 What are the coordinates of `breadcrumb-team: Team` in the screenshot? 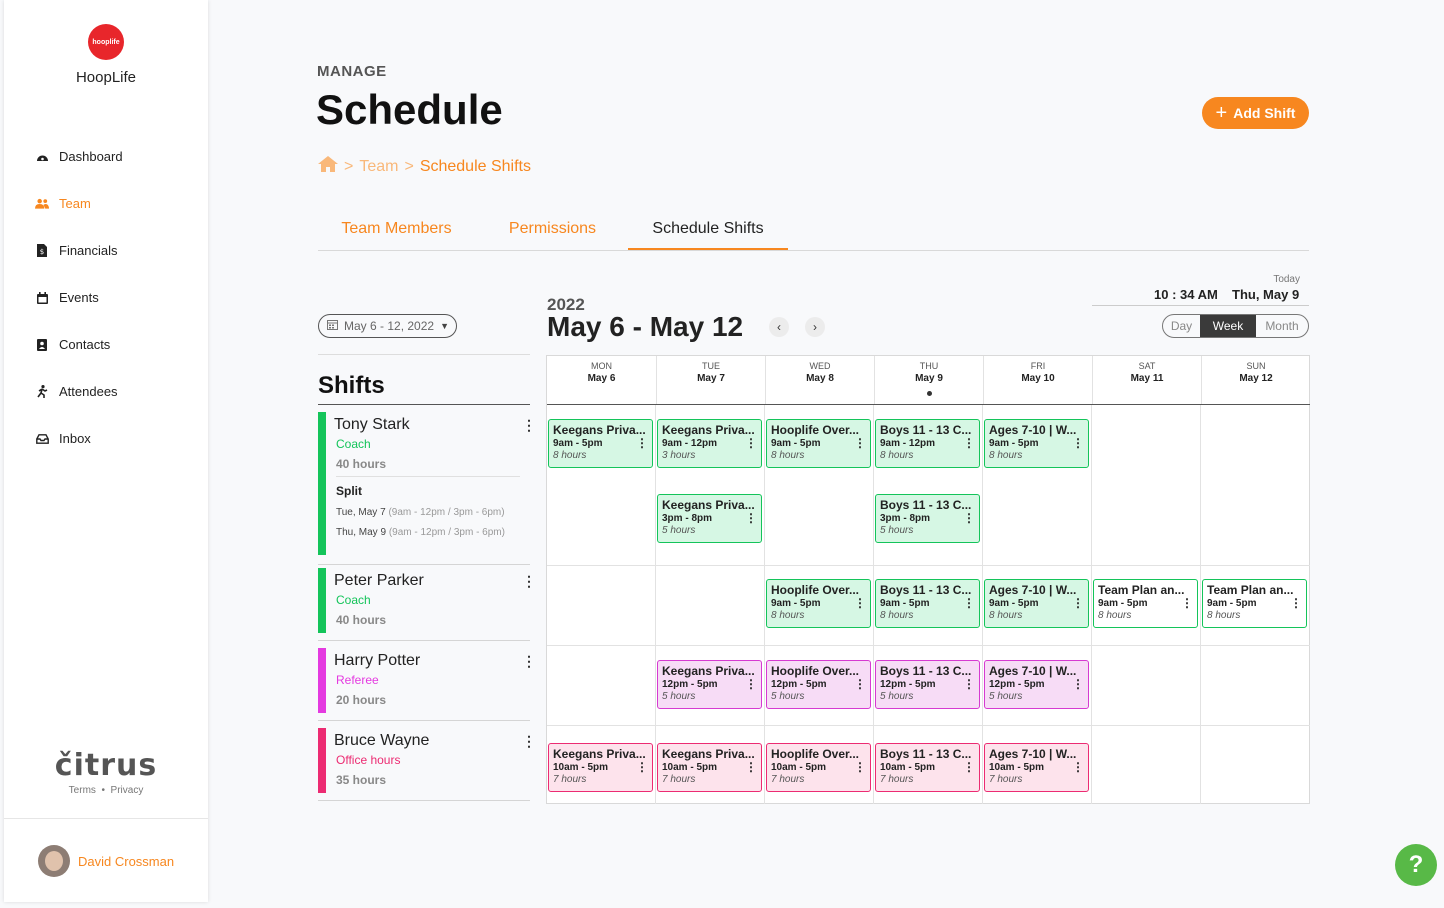 It's located at (378, 167).